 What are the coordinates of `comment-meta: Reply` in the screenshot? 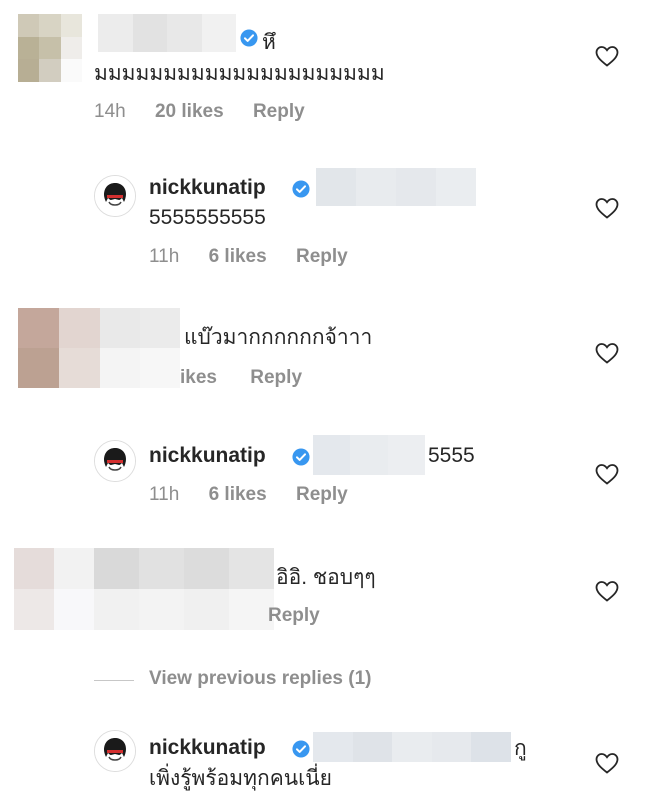 It's located at (294, 616).